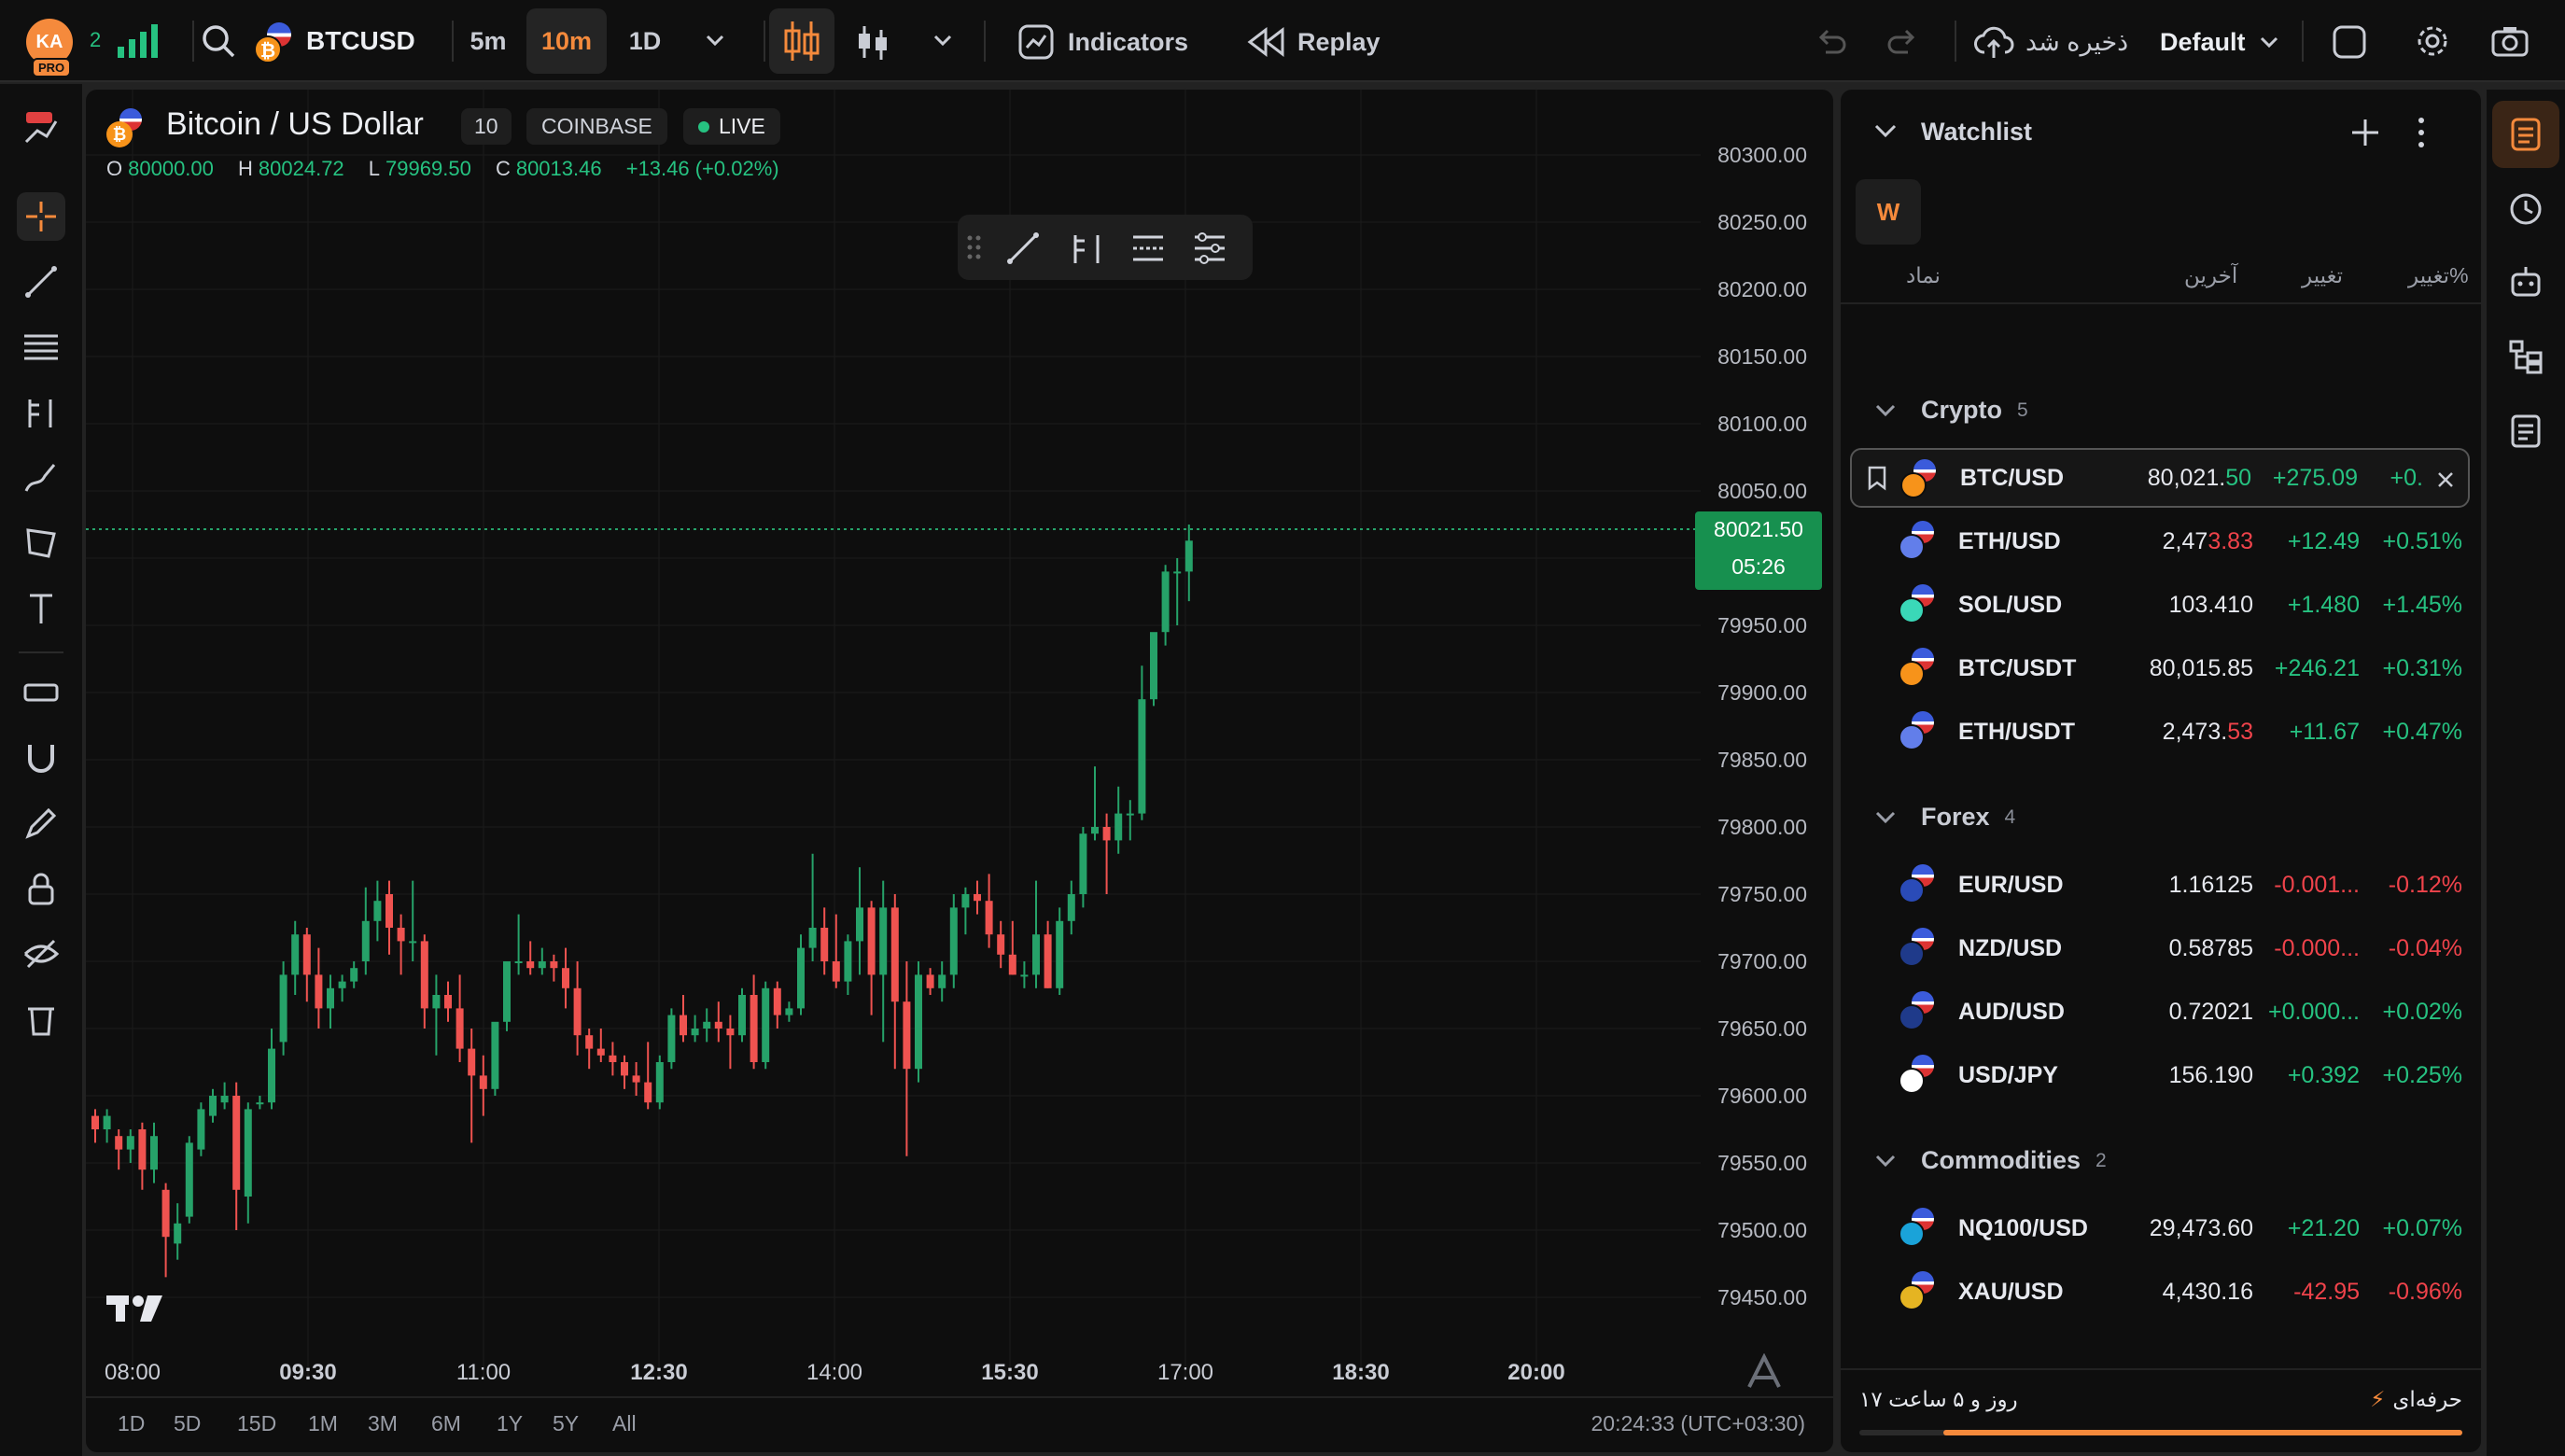 This screenshot has width=2565, height=1456. Describe the element at coordinates (1831, 41) in the screenshot. I see `undo-icon` at that location.